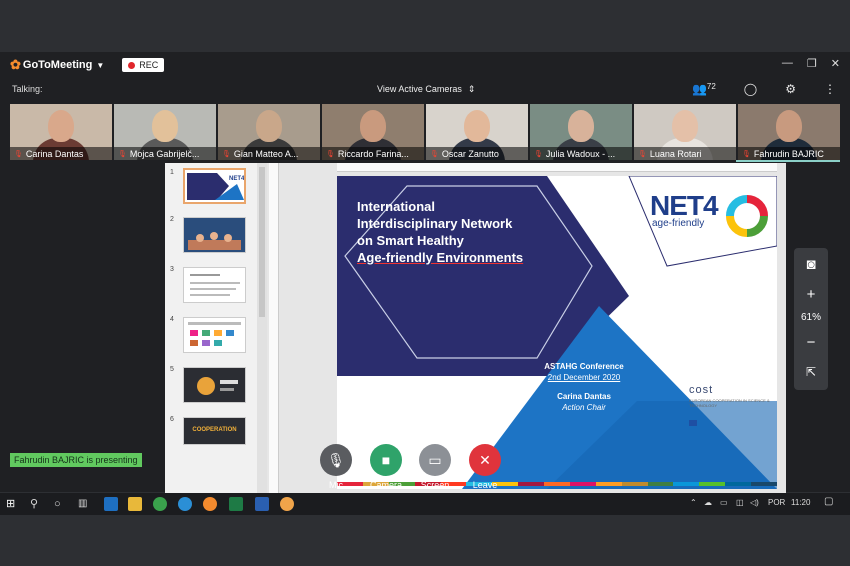 This screenshot has width=850, height=566. I want to click on task-view-icon: ▥, so click(85, 504).